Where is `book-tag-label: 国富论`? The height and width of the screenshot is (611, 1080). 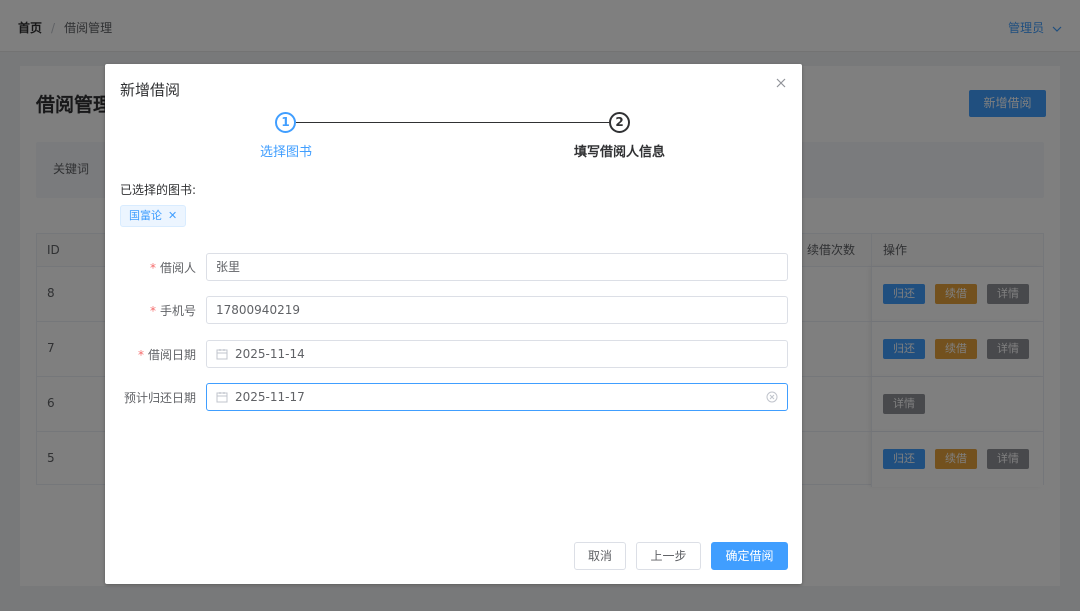
book-tag-label: 国富论 is located at coordinates (145, 215).